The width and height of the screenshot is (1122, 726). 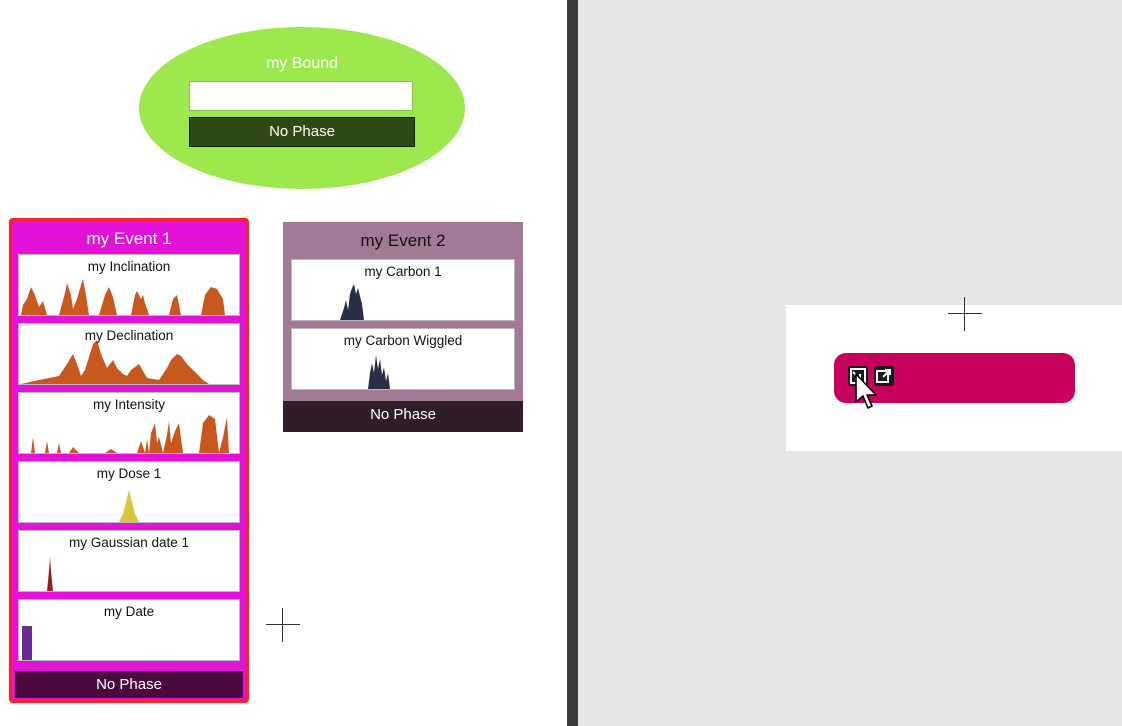 I want to click on event-2-title: my Event 2, so click(x=403, y=240).